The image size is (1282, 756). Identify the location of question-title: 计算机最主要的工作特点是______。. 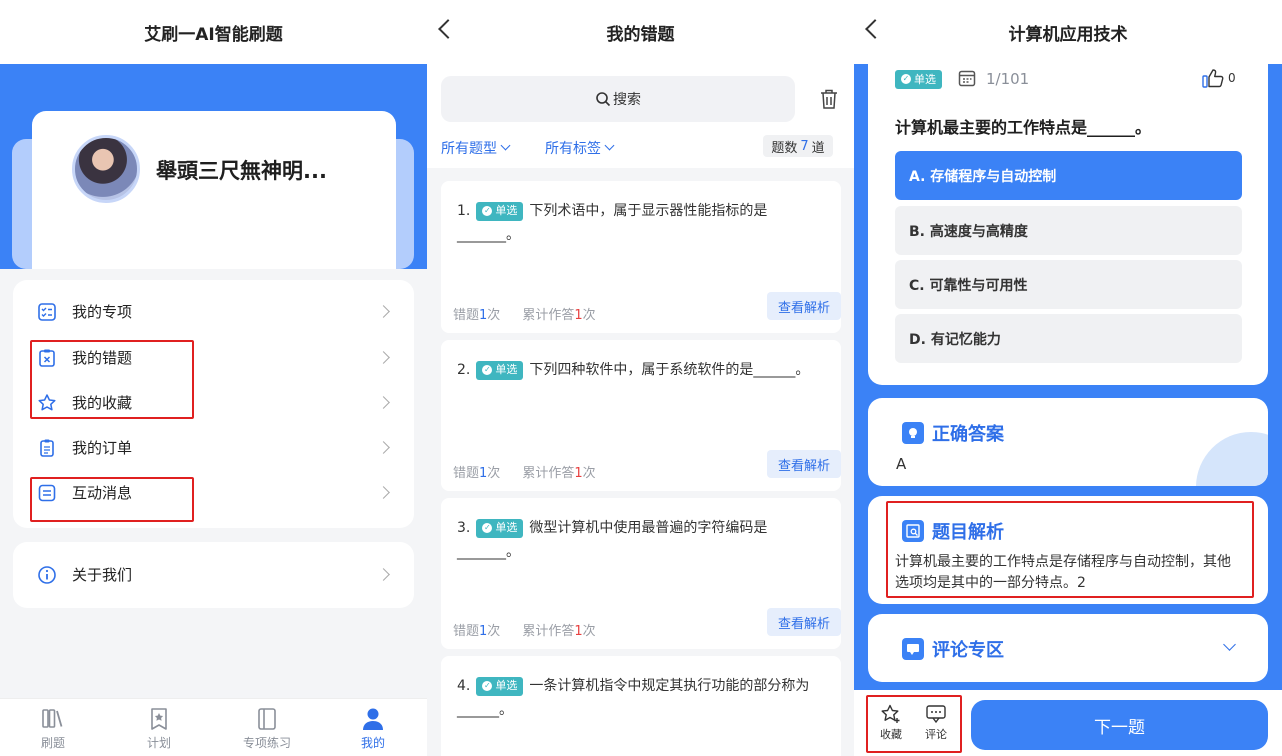
(1023, 127).